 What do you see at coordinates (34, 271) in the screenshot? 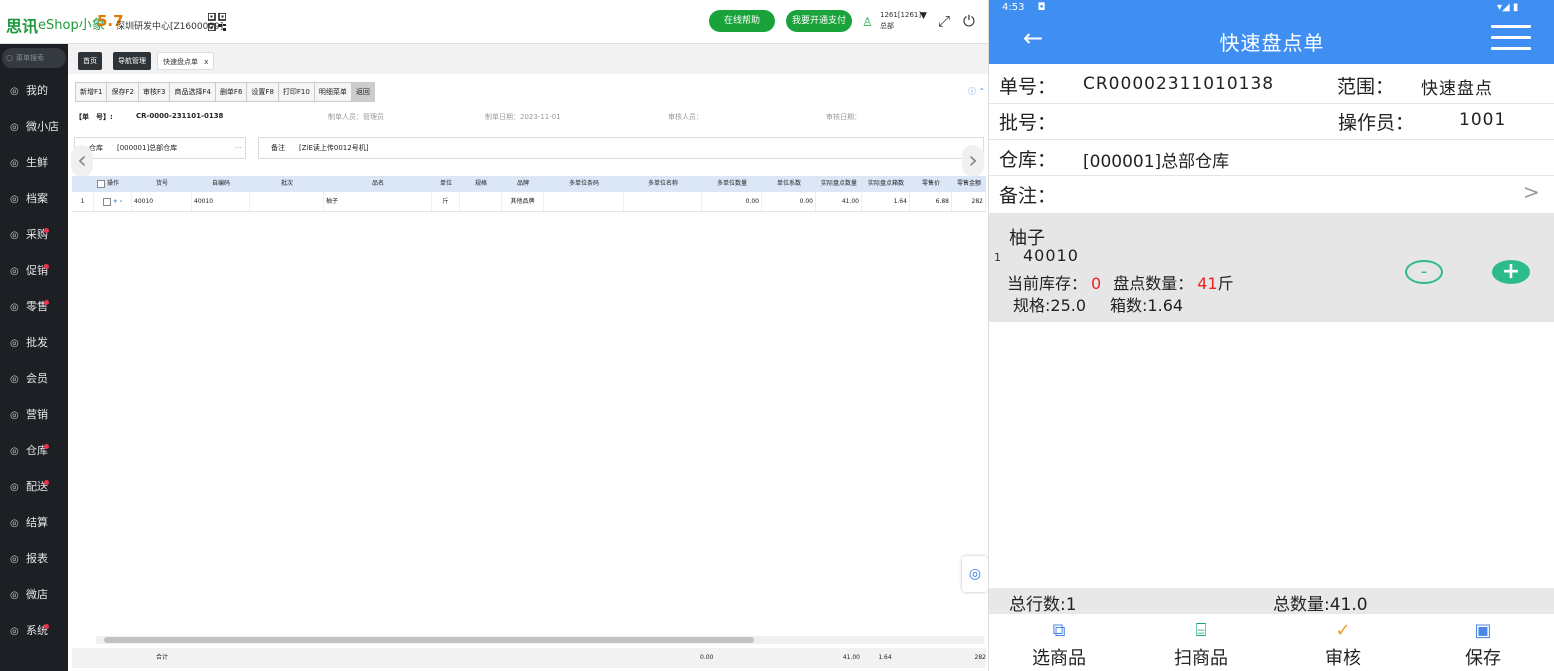
I see `sidebar-item: ◎ 促销` at bounding box center [34, 271].